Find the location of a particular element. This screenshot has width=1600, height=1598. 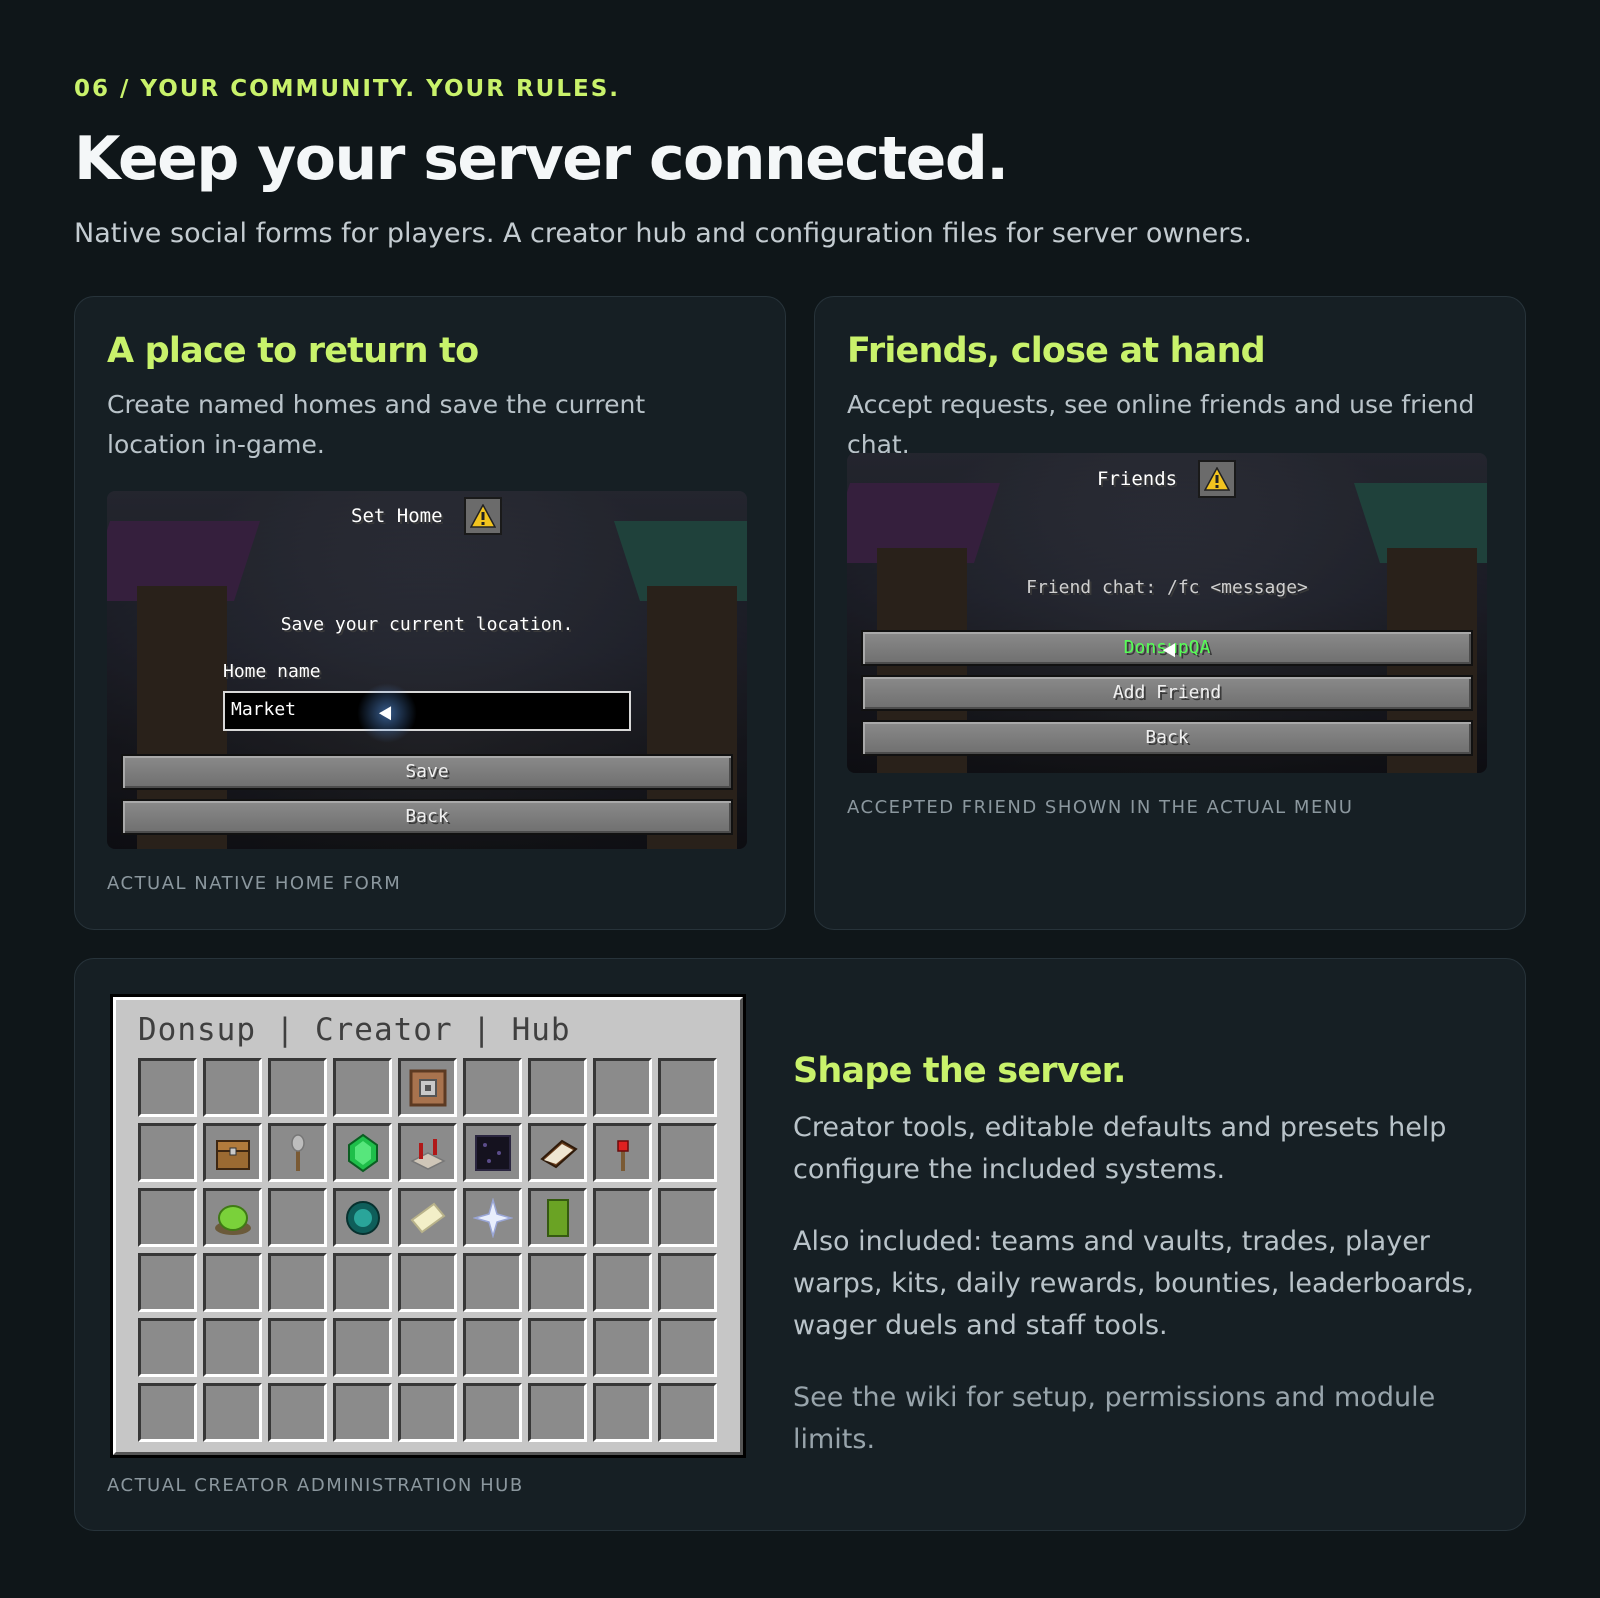

emerald-icon is located at coordinates (363, 1153).